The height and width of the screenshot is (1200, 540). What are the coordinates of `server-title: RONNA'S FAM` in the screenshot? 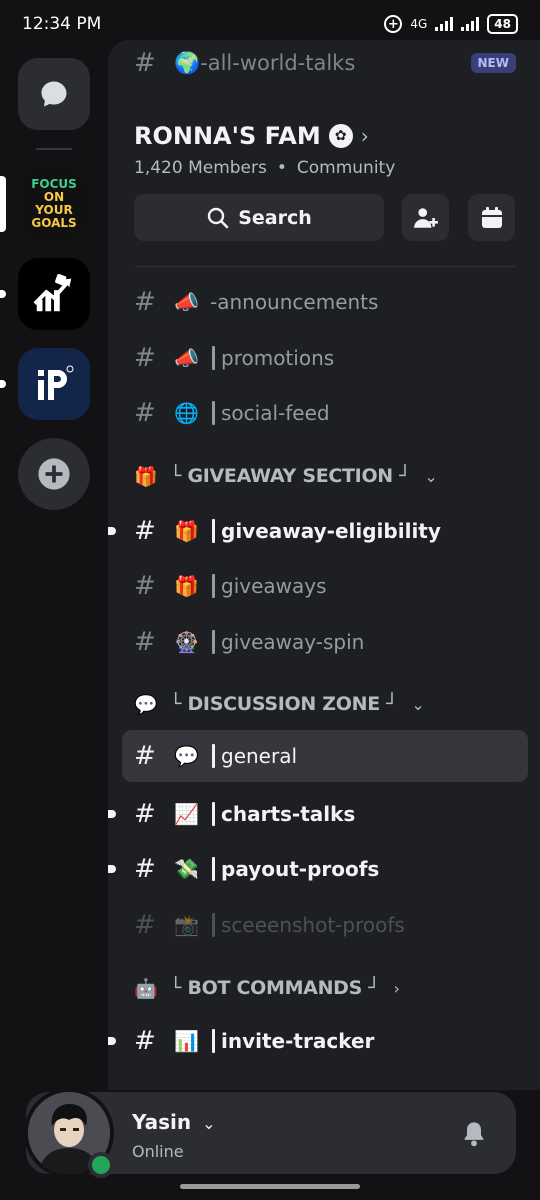 It's located at (227, 136).